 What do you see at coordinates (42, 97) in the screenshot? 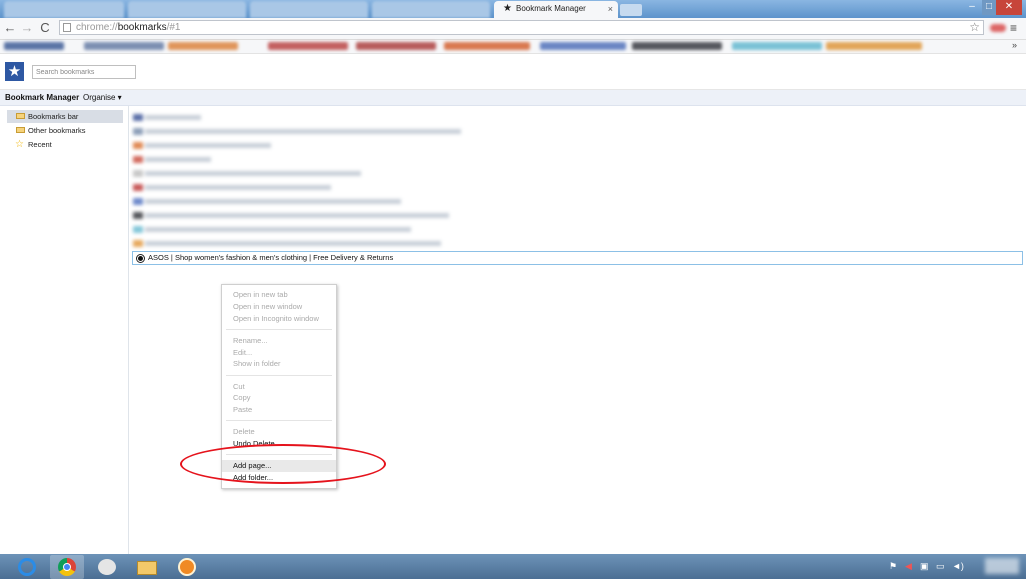
I see `page-title: Bookmark Manager` at bounding box center [42, 97].